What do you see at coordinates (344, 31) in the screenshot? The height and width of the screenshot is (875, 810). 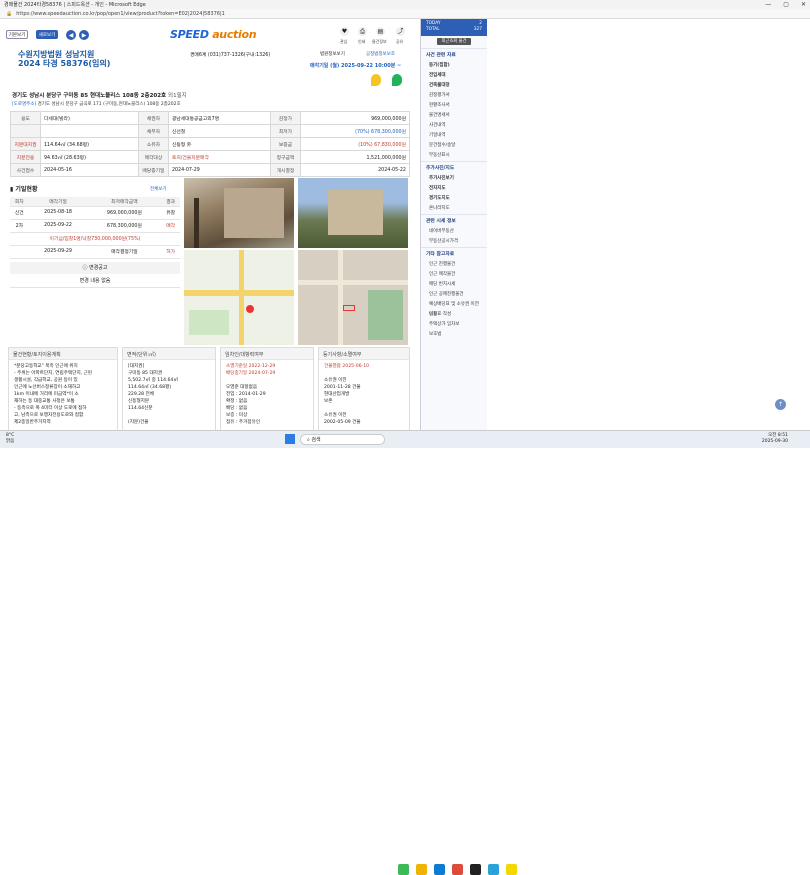 I see `heart-icon: ♥` at bounding box center [344, 31].